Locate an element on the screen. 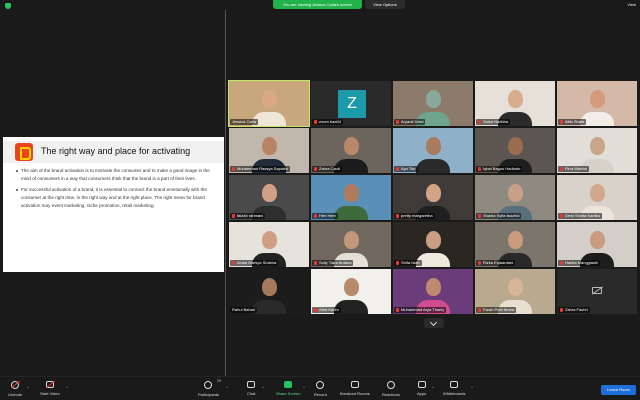 This screenshot has width=640, height=400. leave-room-button: Leave Room is located at coordinates (618, 390).